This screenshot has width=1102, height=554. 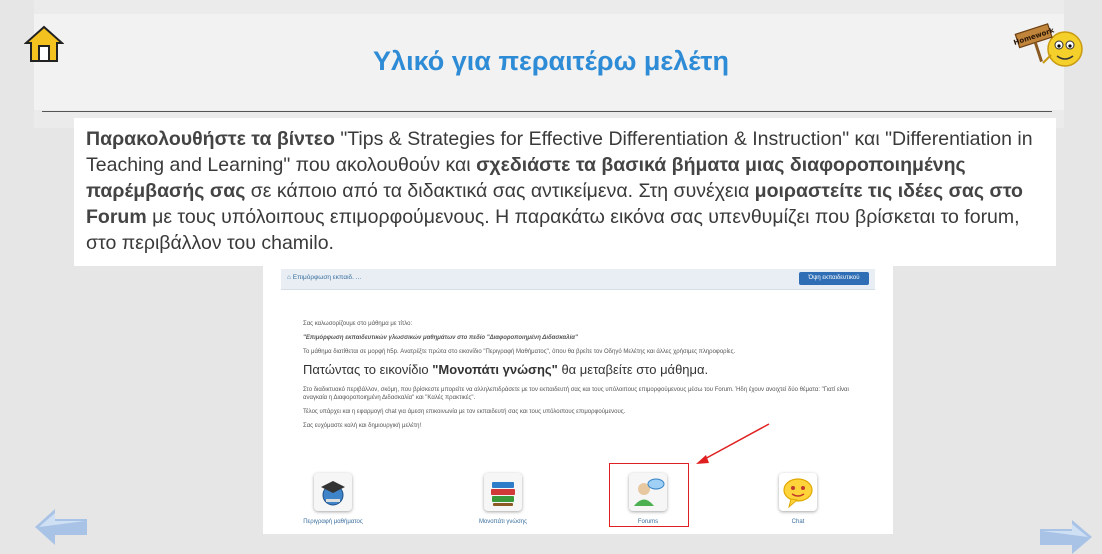 I want to click on homework-icon: Homework, so click(x=1048, y=45).